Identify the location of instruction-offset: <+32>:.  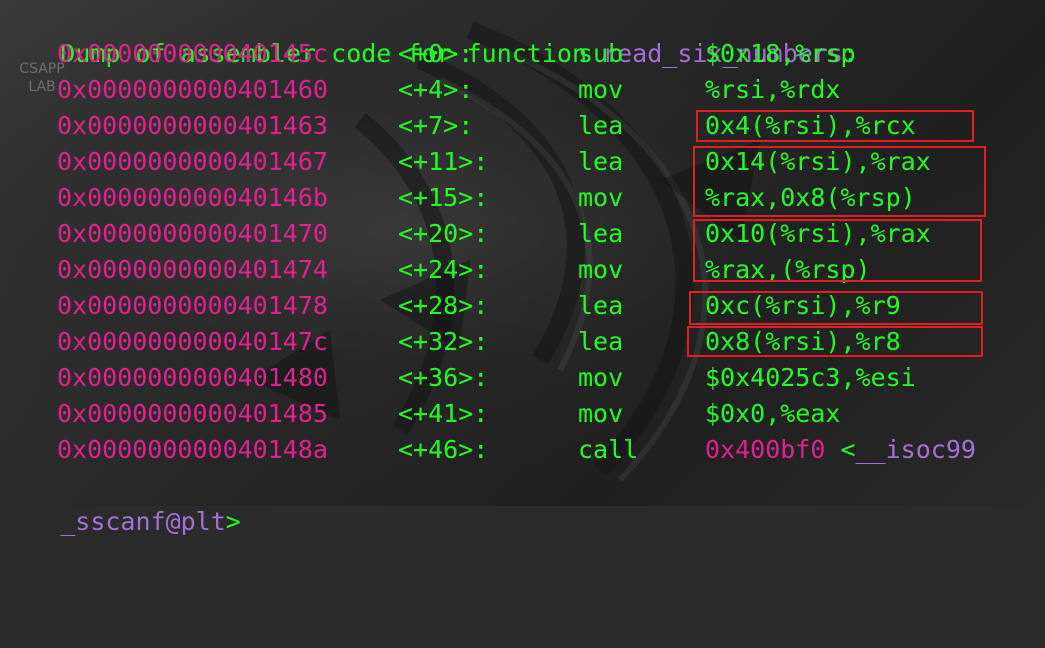
(443, 341).